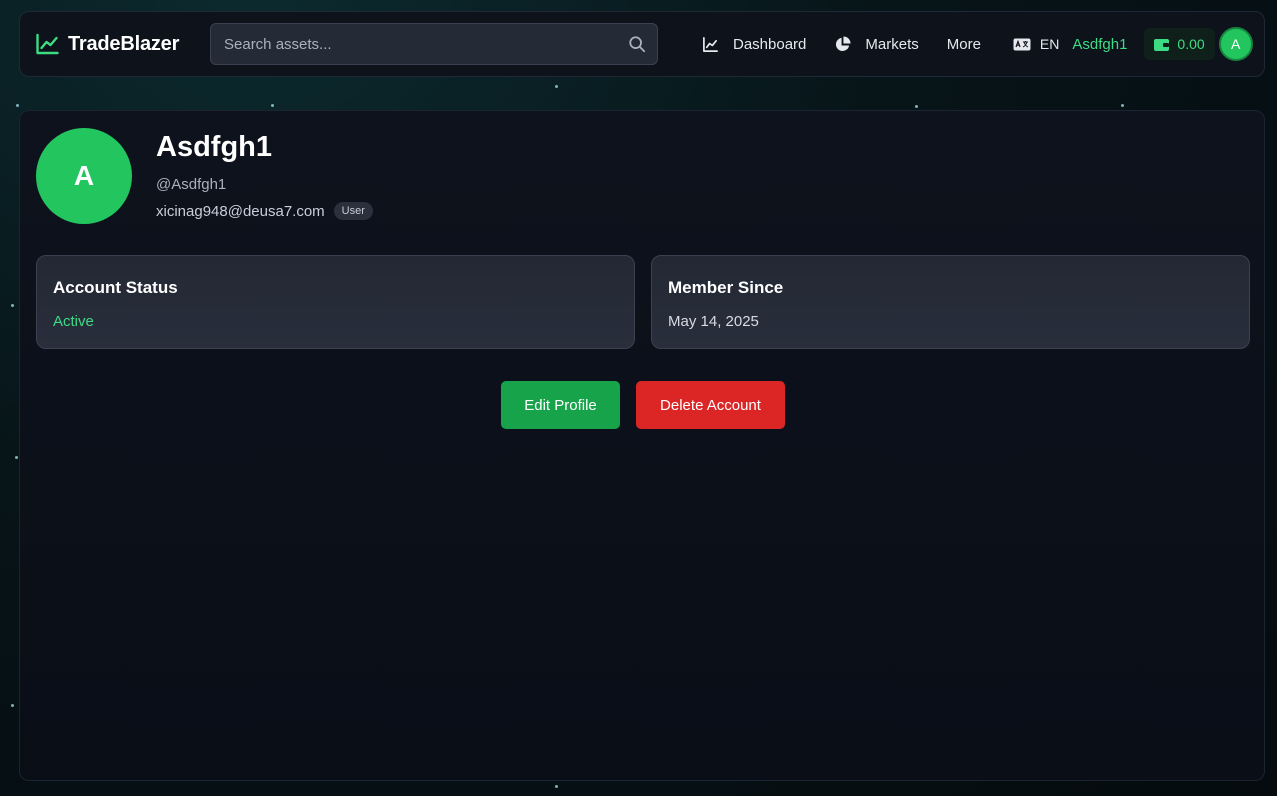 This screenshot has width=1277, height=796. Describe the element at coordinates (637, 44) in the screenshot. I see `search-icon` at that location.